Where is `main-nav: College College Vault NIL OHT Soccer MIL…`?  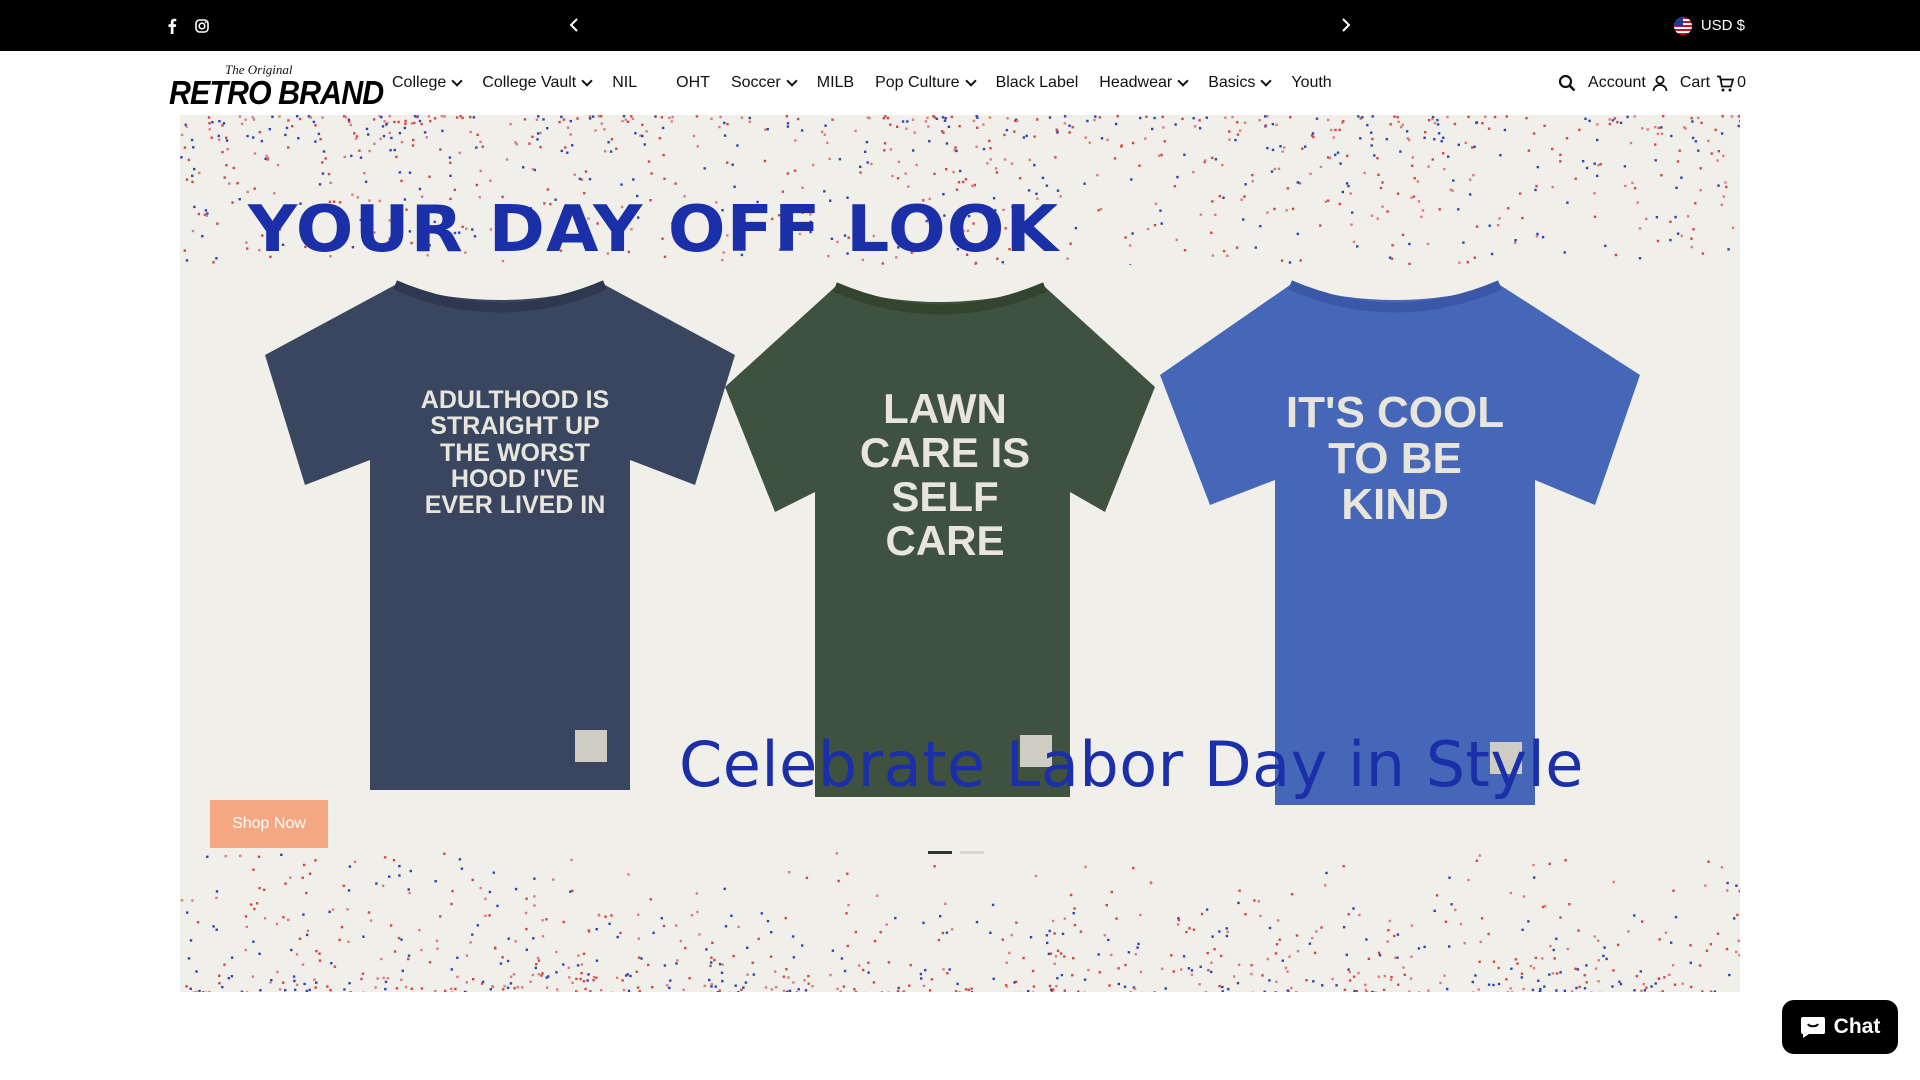
main-nav: College College Vault NIL OHT Soccer MIL… is located at coordinates (872, 83).